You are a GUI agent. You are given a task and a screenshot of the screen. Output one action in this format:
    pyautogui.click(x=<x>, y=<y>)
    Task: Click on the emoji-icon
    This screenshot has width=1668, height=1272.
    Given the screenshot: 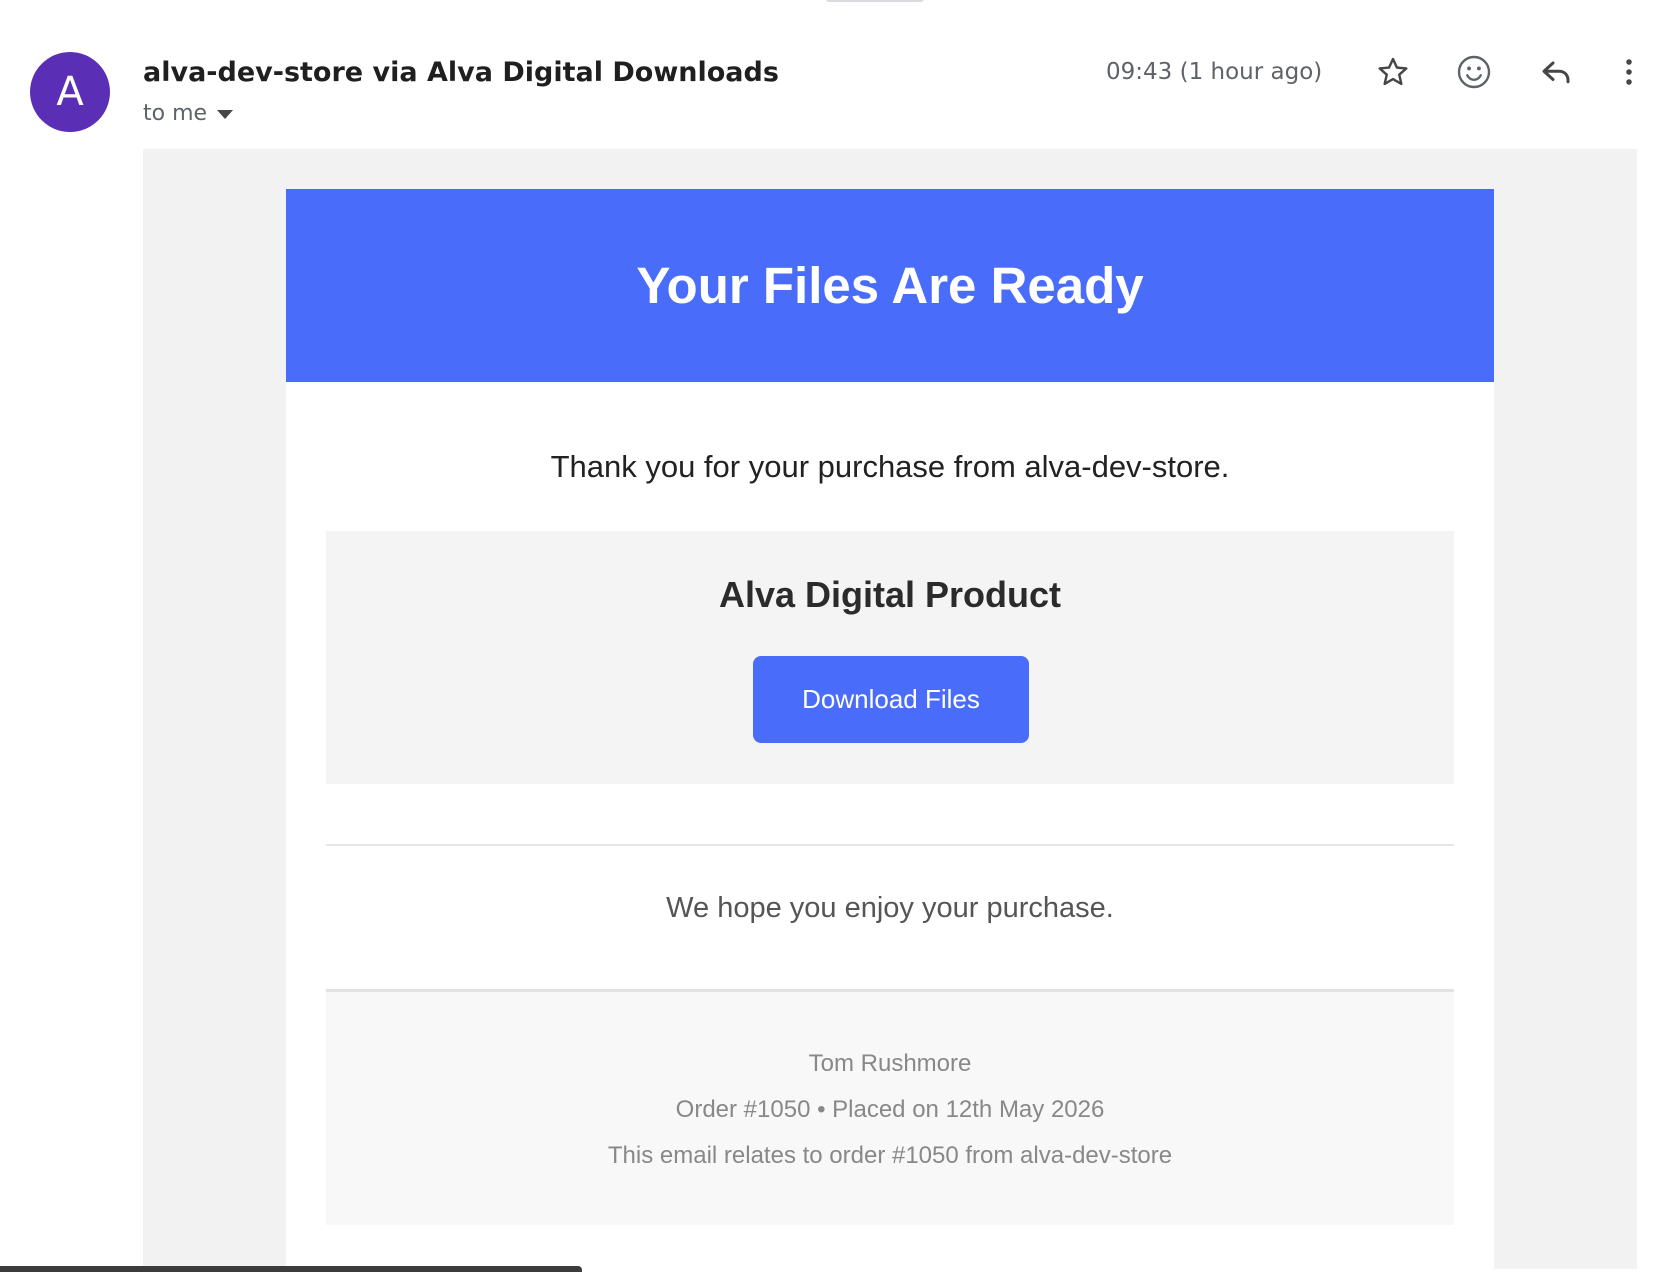 What is the action you would take?
    pyautogui.click(x=1474, y=72)
    